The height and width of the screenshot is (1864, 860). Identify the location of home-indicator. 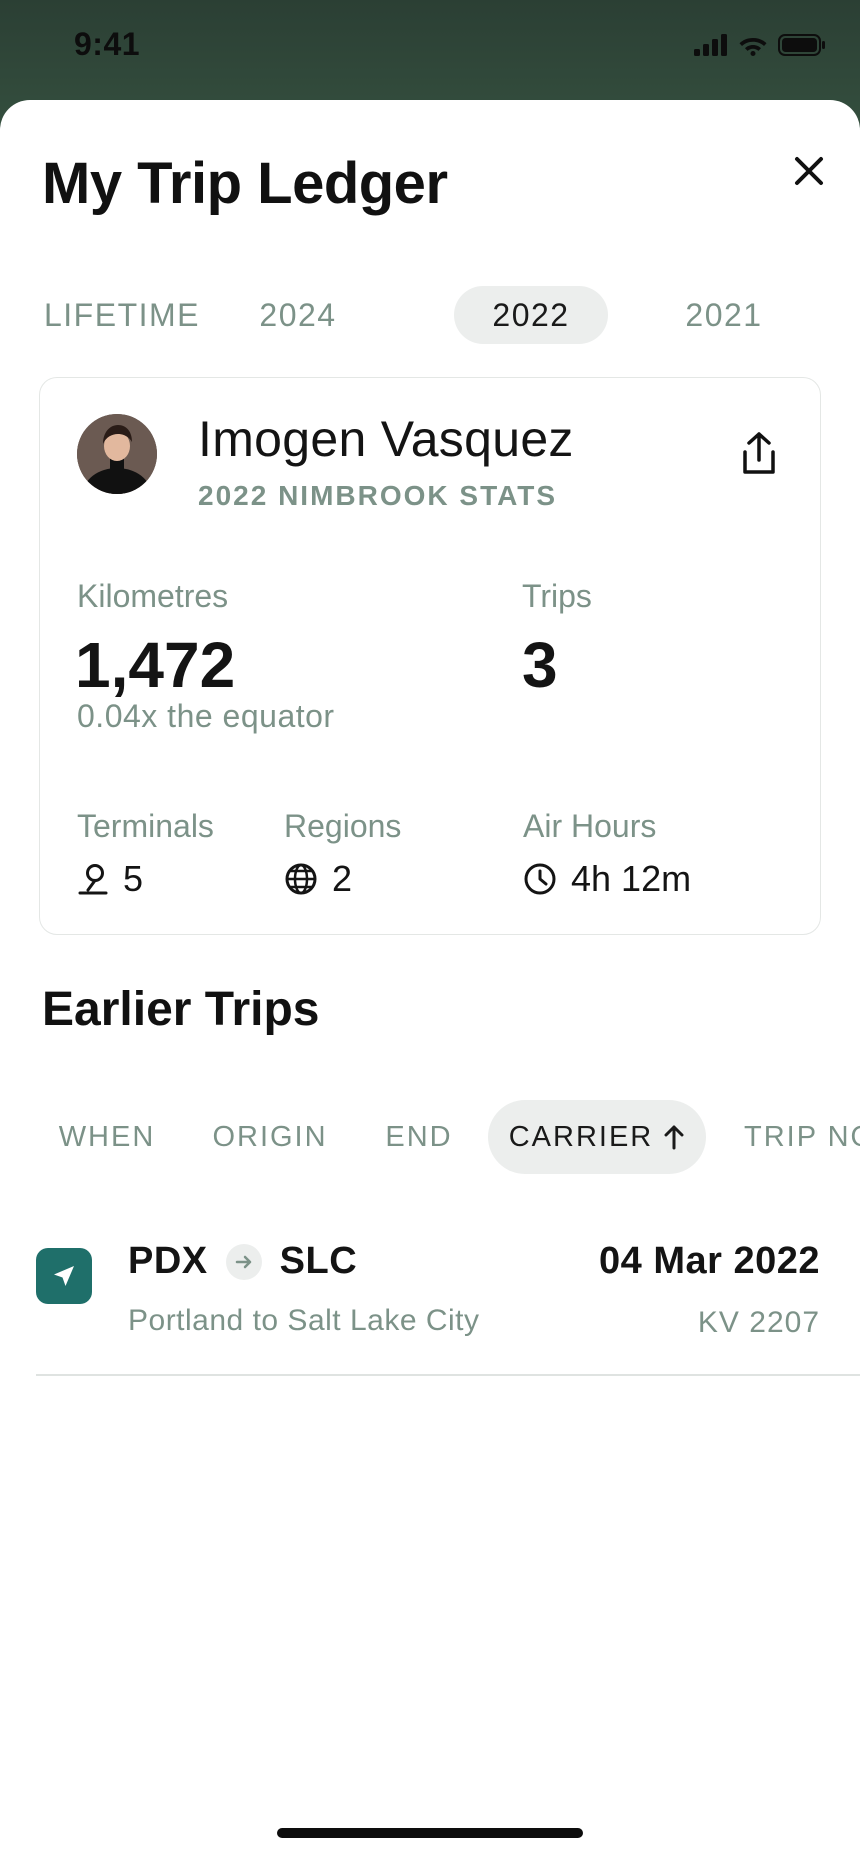
(430, 1833).